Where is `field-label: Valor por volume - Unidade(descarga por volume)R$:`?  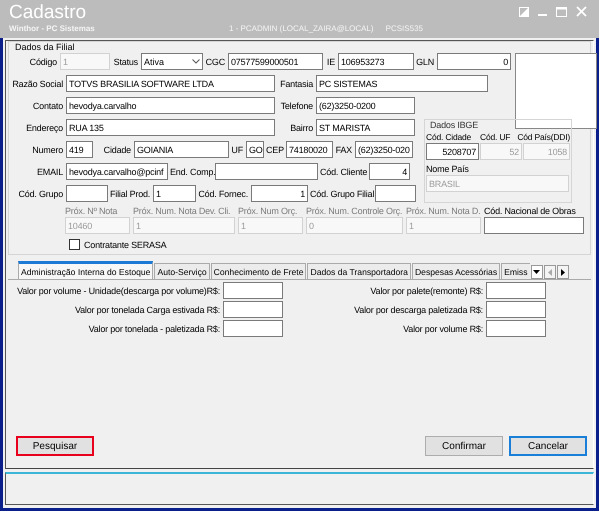
field-label: Valor por volume - Unidade(descarga por volume)R$: is located at coordinates (118, 291).